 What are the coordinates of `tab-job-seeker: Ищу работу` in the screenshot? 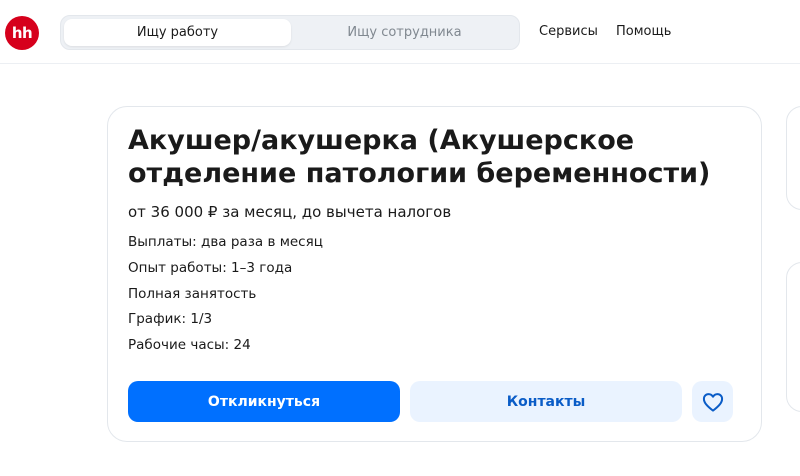 It's located at (177, 32).